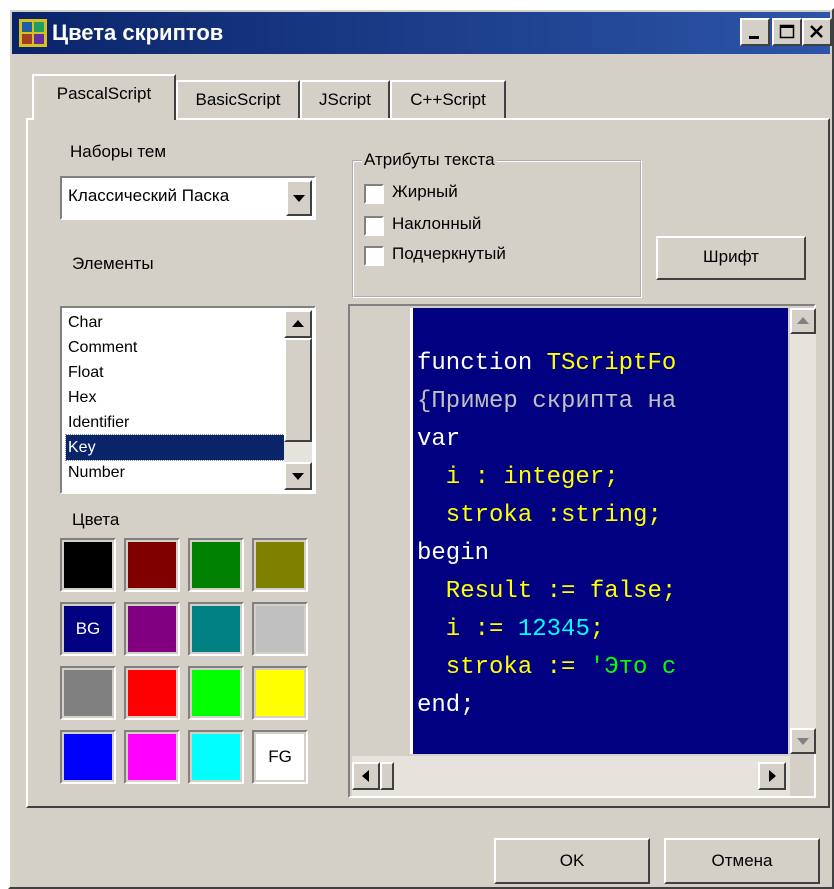 The height and width of the screenshot is (889, 834). I want to click on code-scroll-down-button, so click(803, 741).